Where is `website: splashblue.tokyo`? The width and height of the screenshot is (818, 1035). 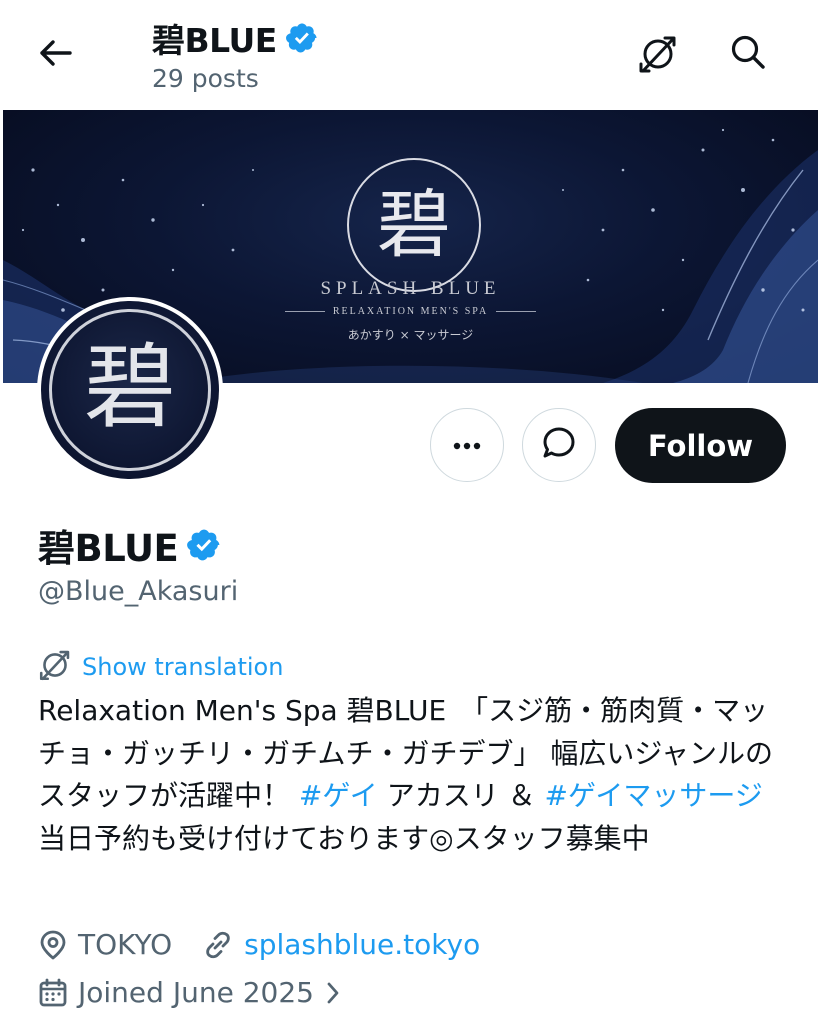 website: splashblue.tokyo is located at coordinates (341, 944).